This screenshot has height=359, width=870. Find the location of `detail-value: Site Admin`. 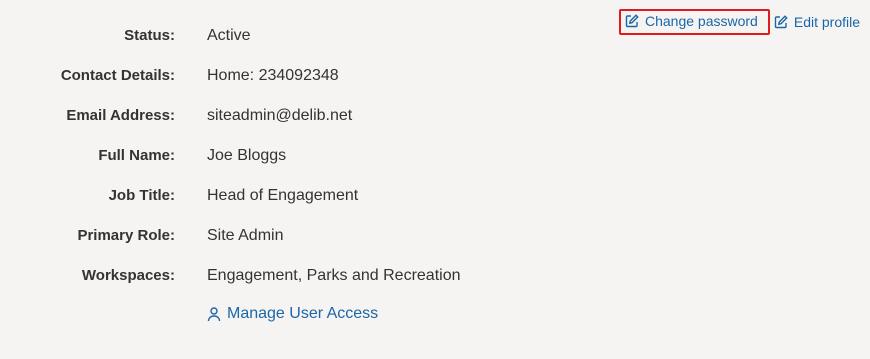

detail-value: Site Admin is located at coordinates (245, 235).